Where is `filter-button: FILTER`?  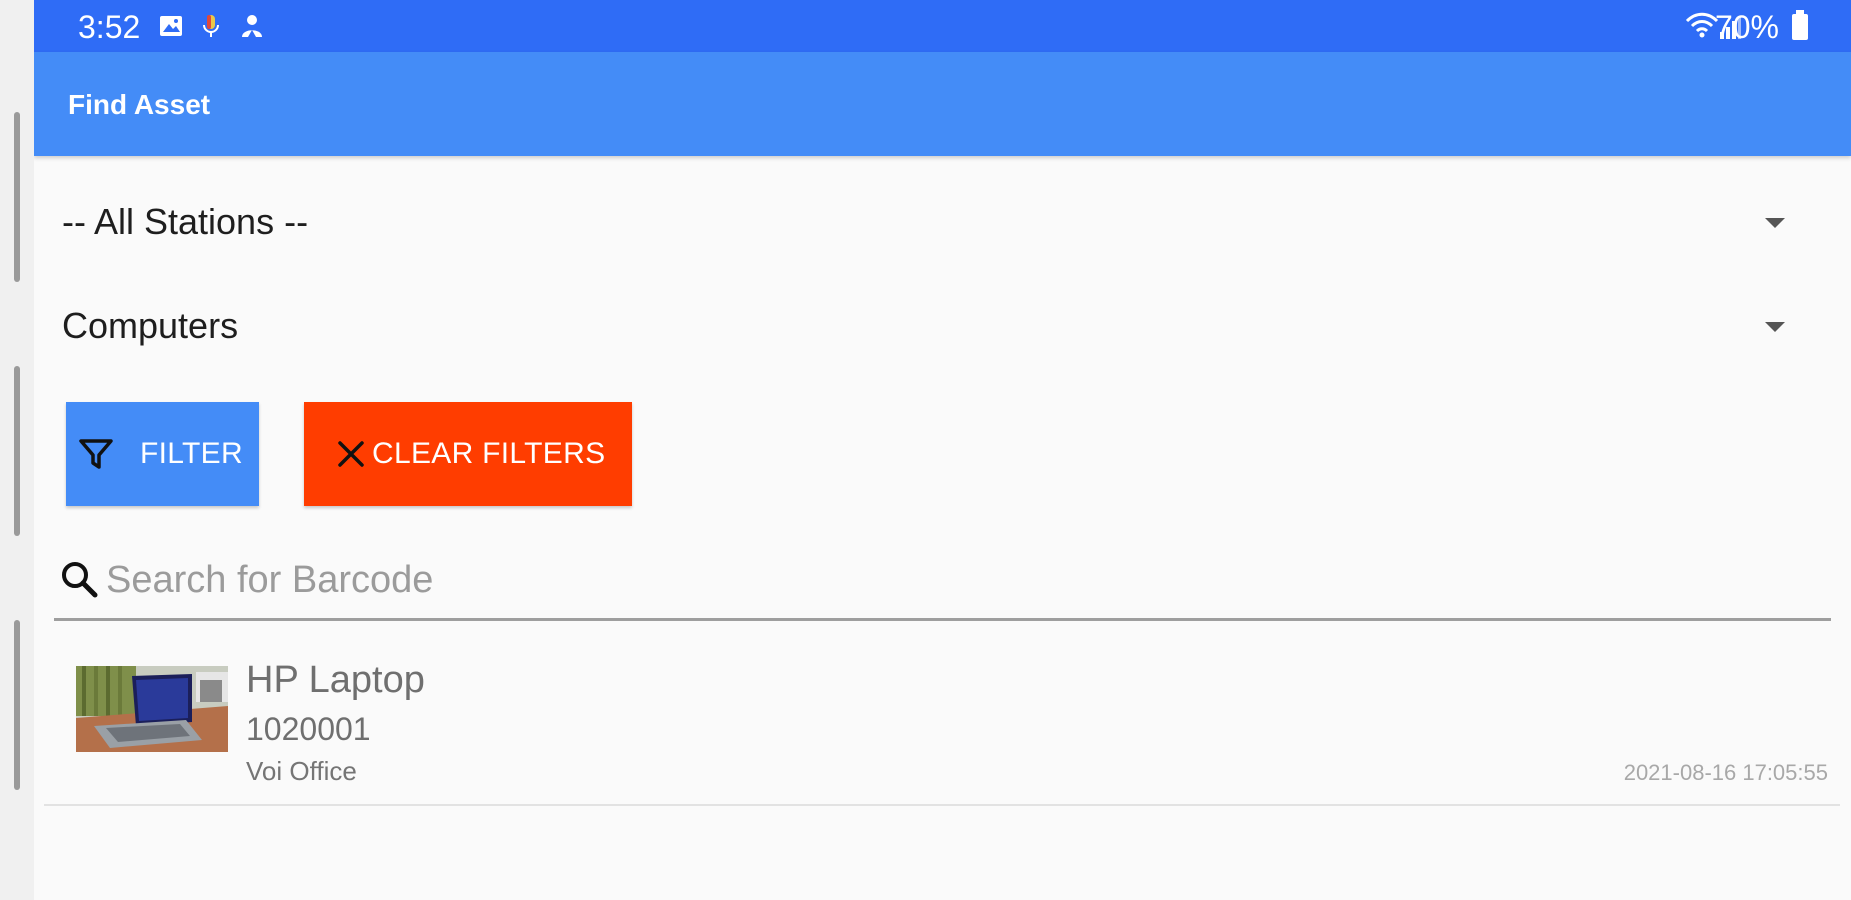
filter-button: FILTER is located at coordinates (162, 454).